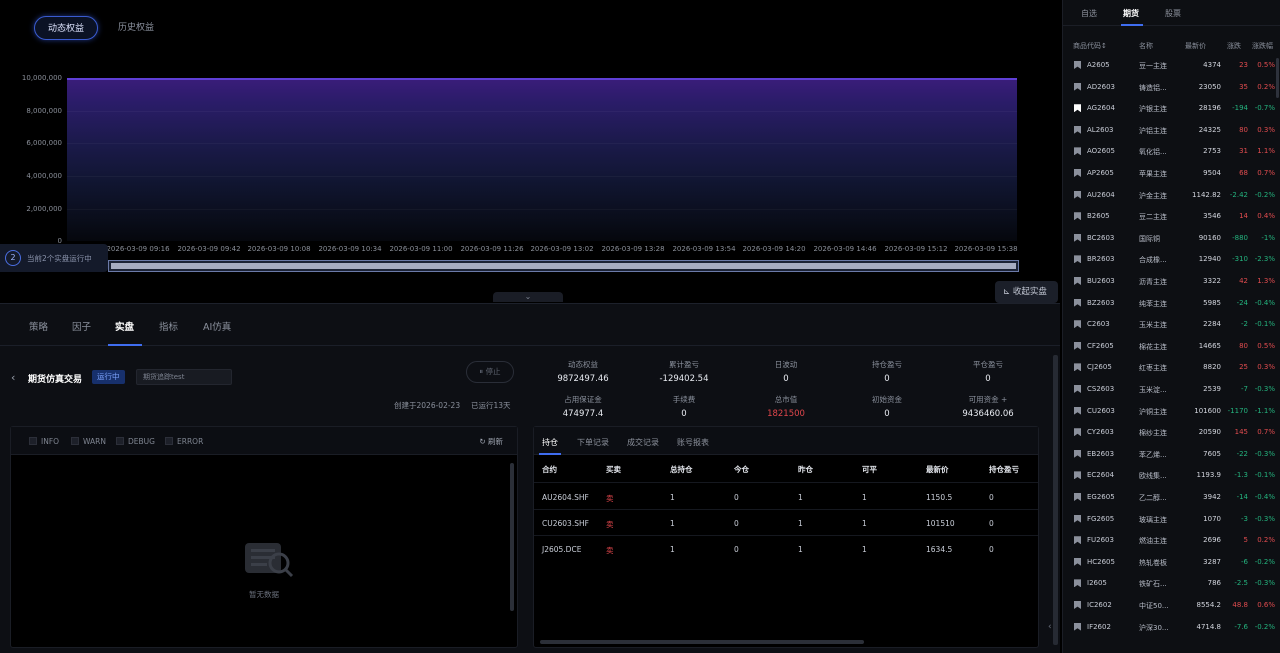 The width and height of the screenshot is (1280, 653). What do you see at coordinates (549, 469) in the screenshot?
I see `col-header: 合约` at bounding box center [549, 469].